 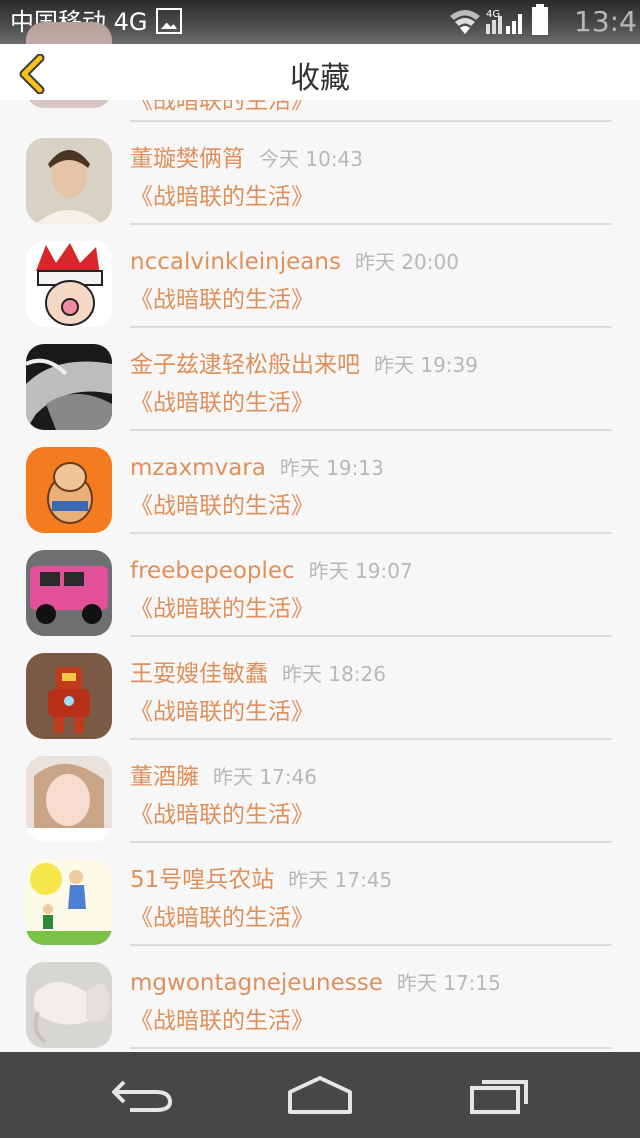 What do you see at coordinates (320, 173) in the screenshot?
I see `list-item: 董璇樊俩筲 今天 10:43 《战暗联的生活》` at bounding box center [320, 173].